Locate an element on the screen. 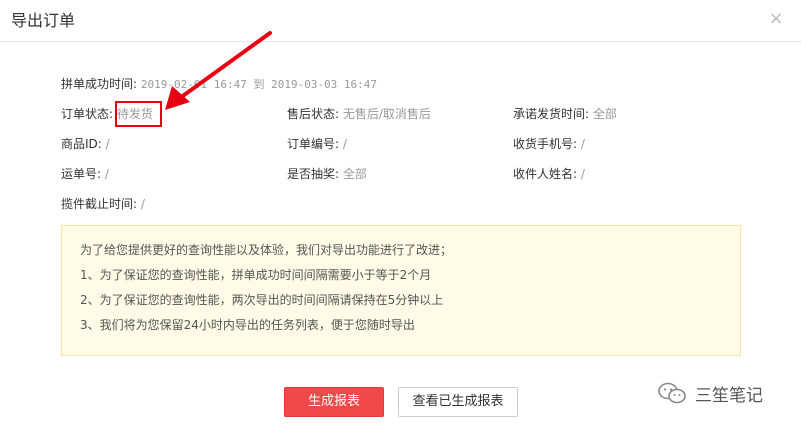  watermark: 三笙笔记 is located at coordinates (710, 393).